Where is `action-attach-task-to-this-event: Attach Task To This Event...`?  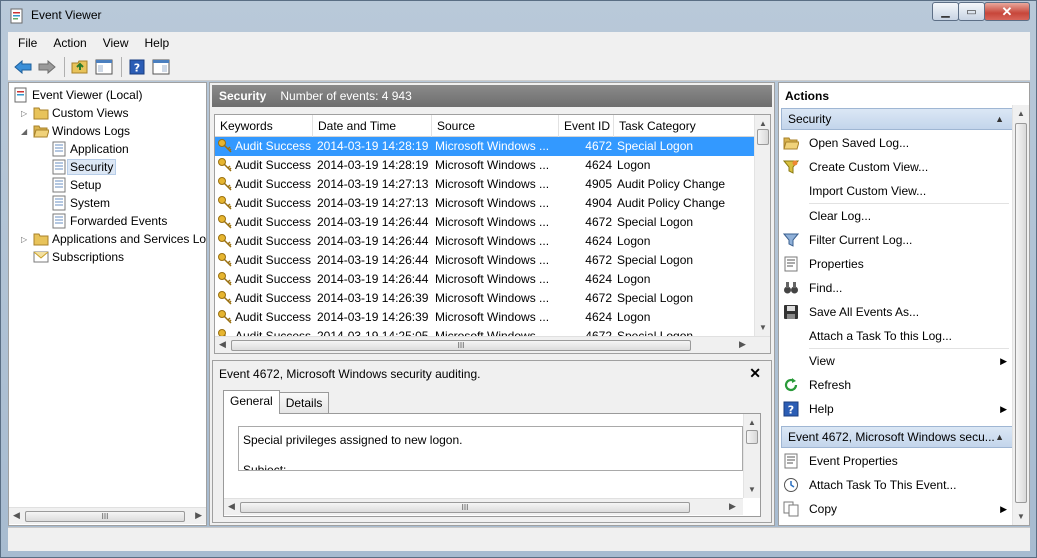 action-attach-task-to-this-event: Attach Task To This Event... is located at coordinates (897, 485).